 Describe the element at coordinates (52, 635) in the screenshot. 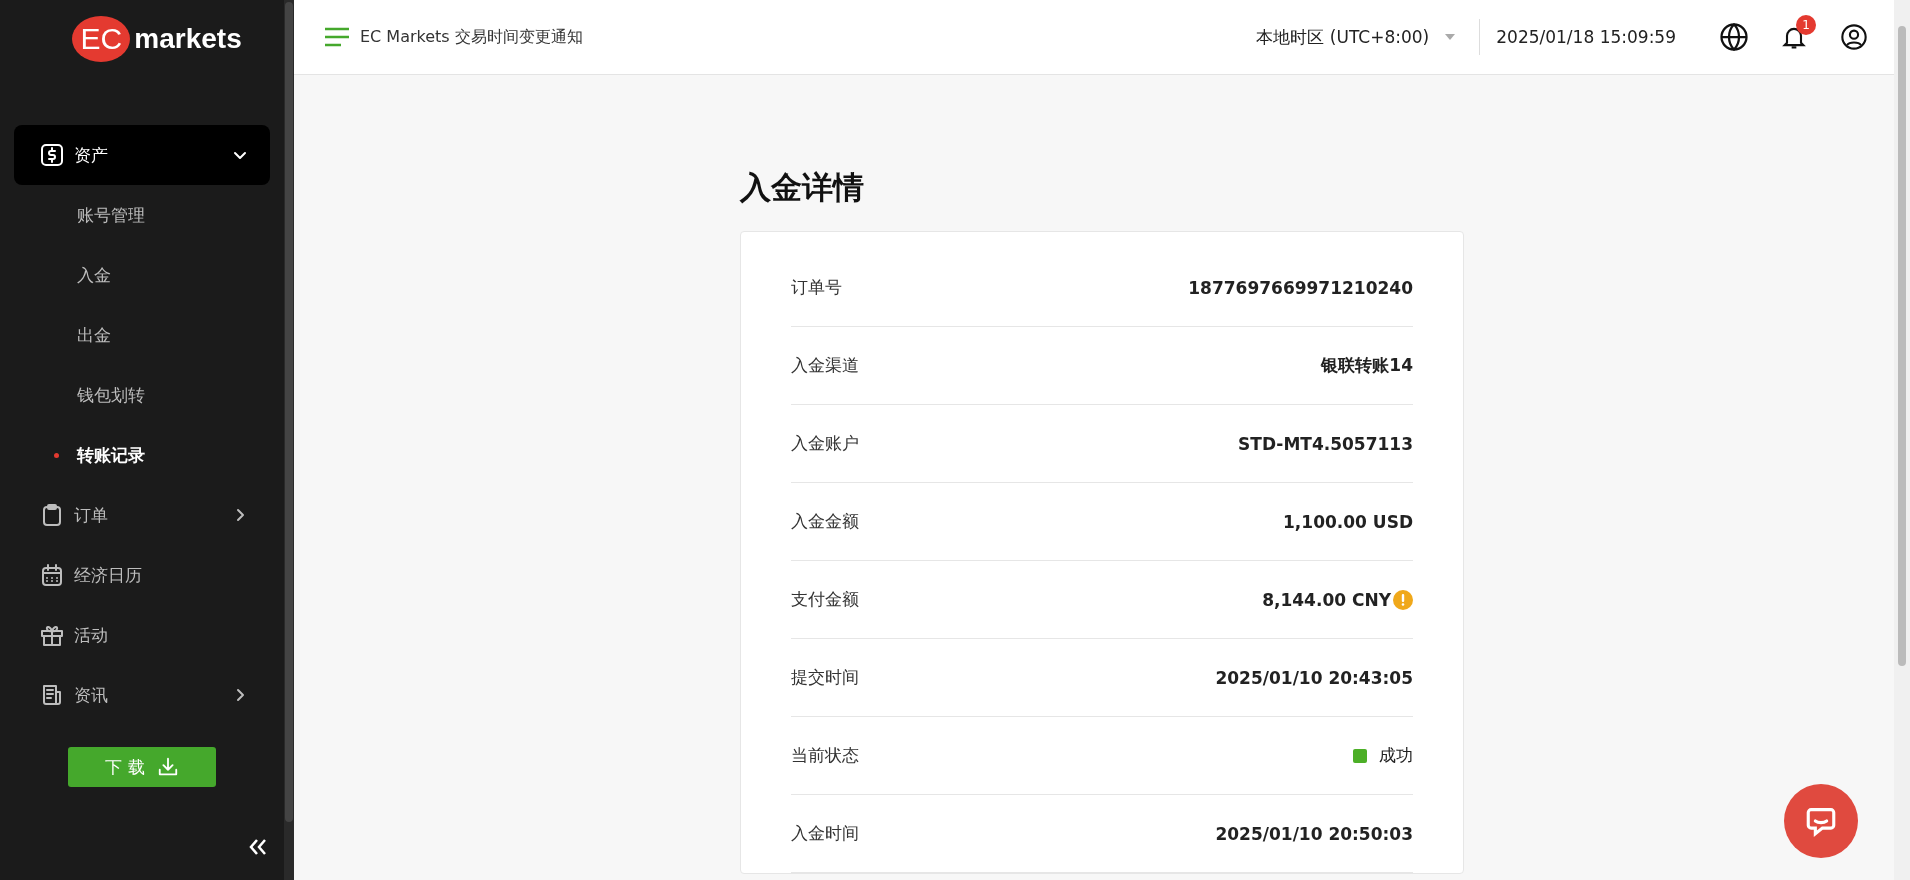

I see `gift-icon` at that location.